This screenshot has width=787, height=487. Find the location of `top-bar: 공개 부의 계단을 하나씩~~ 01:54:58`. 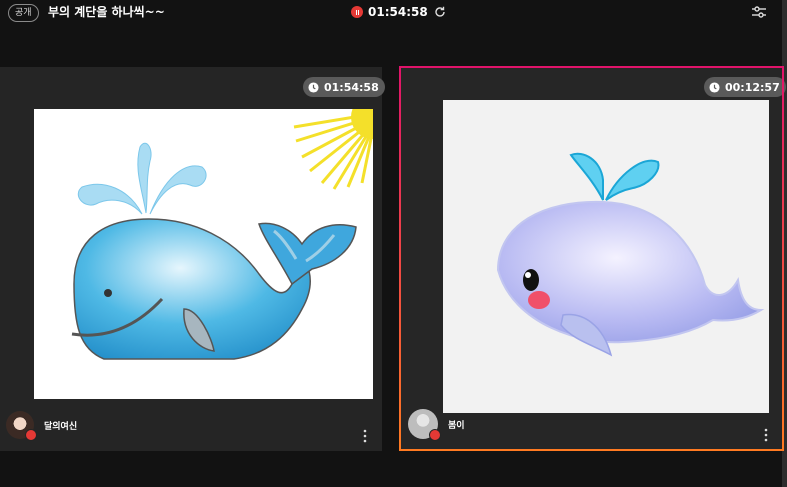

top-bar: 공개 부의 계단을 하나씩~~ 01:54:58 is located at coordinates (393, 12).